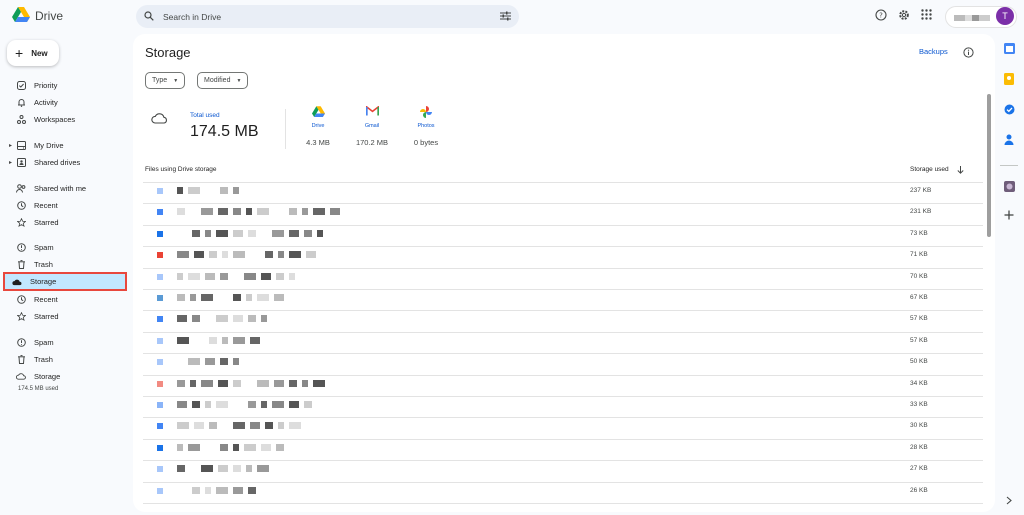 The height and width of the screenshot is (515, 1024). What do you see at coordinates (205, 115) in the screenshot?
I see `total-used-label: Total used` at bounding box center [205, 115].